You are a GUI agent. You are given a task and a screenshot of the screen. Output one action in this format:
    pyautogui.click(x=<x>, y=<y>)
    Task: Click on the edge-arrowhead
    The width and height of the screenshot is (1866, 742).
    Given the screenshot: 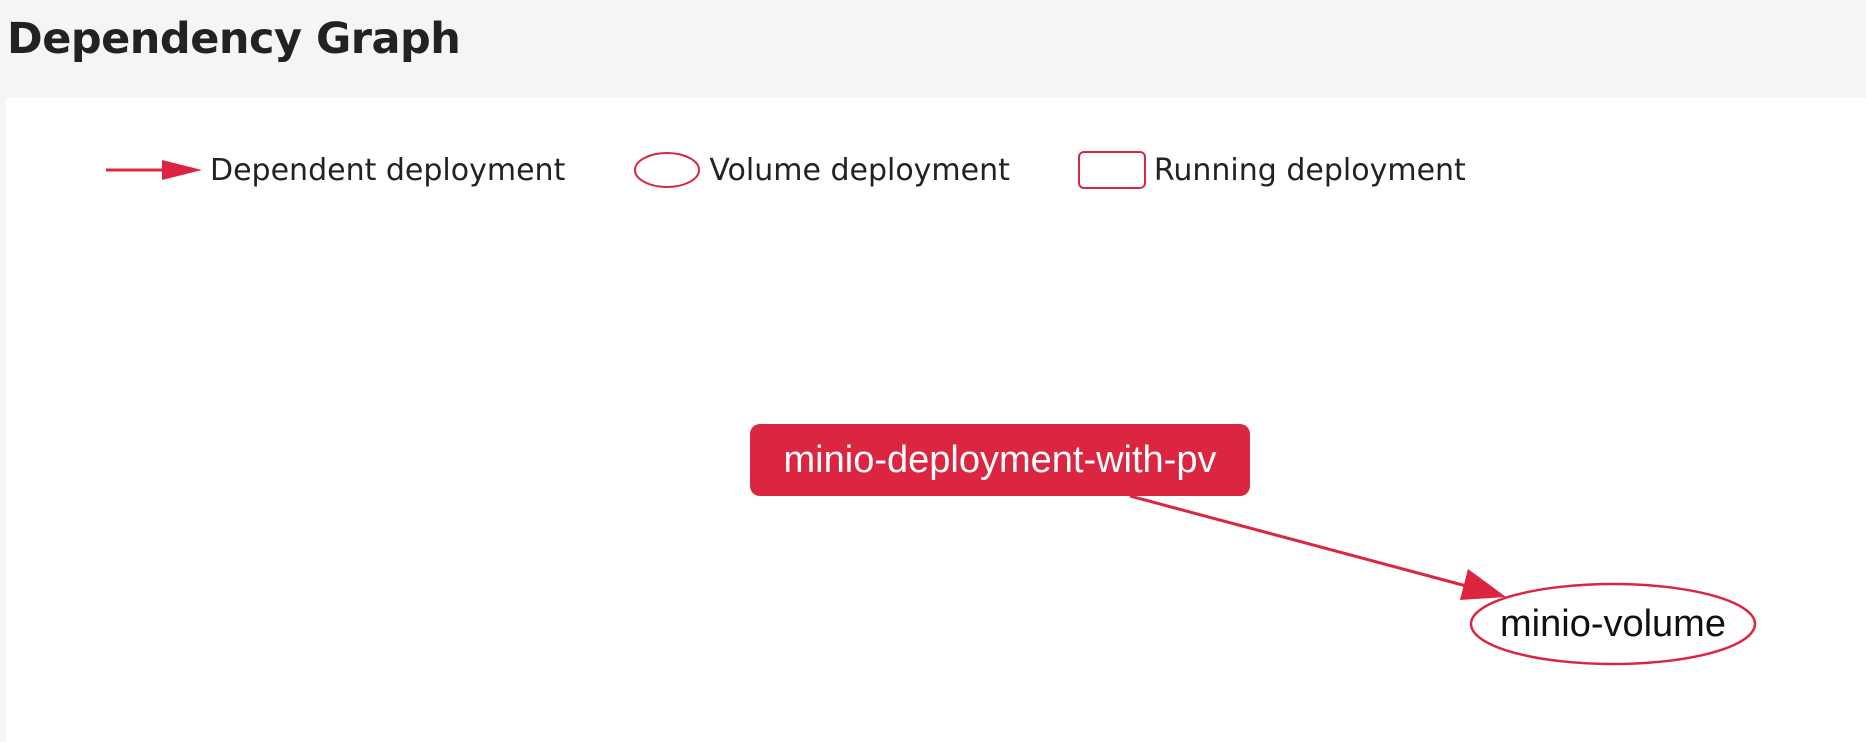 What is the action you would take?
    pyautogui.click(x=1483, y=584)
    